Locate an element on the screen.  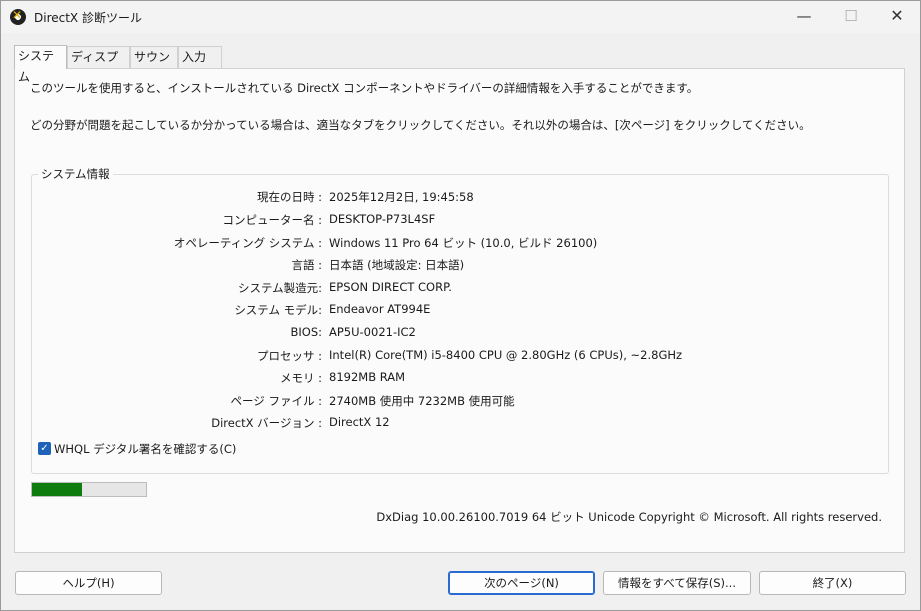
checkmark-icon: ✓ is located at coordinates (44, 448).